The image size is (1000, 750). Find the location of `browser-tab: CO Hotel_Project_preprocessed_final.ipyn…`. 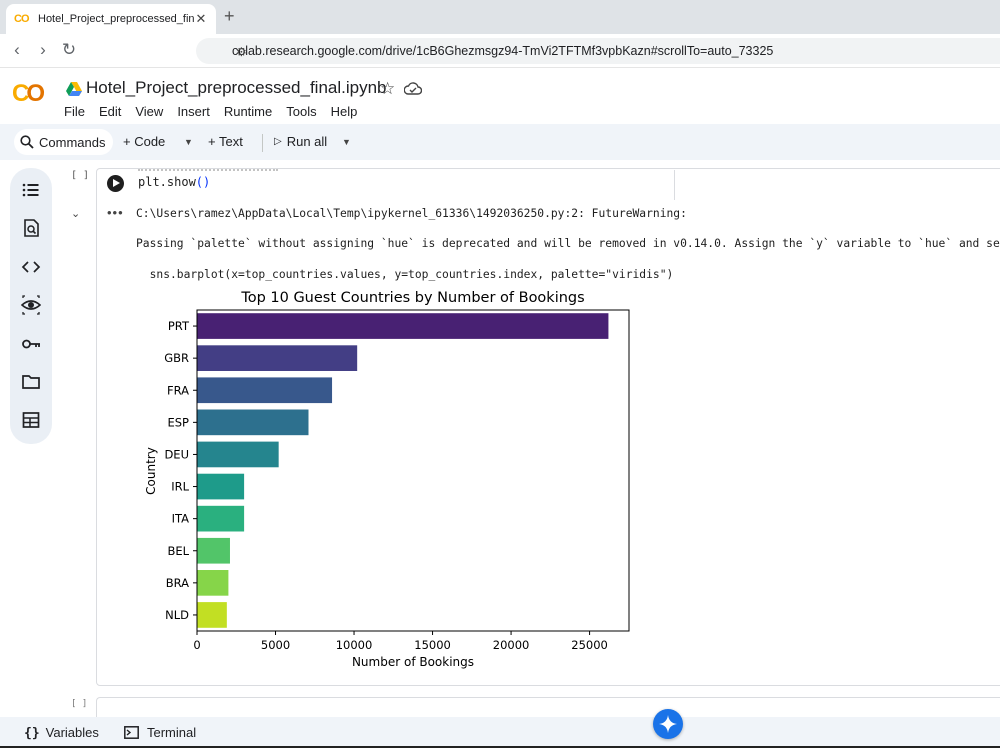

browser-tab: CO Hotel_Project_preprocessed_final.ipyn… is located at coordinates (111, 19).